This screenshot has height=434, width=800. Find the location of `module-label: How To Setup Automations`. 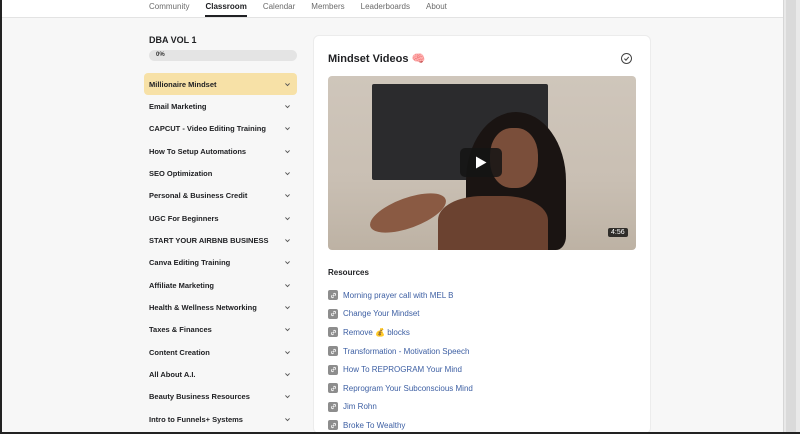

module-label: How To Setup Automations is located at coordinates (198, 151).